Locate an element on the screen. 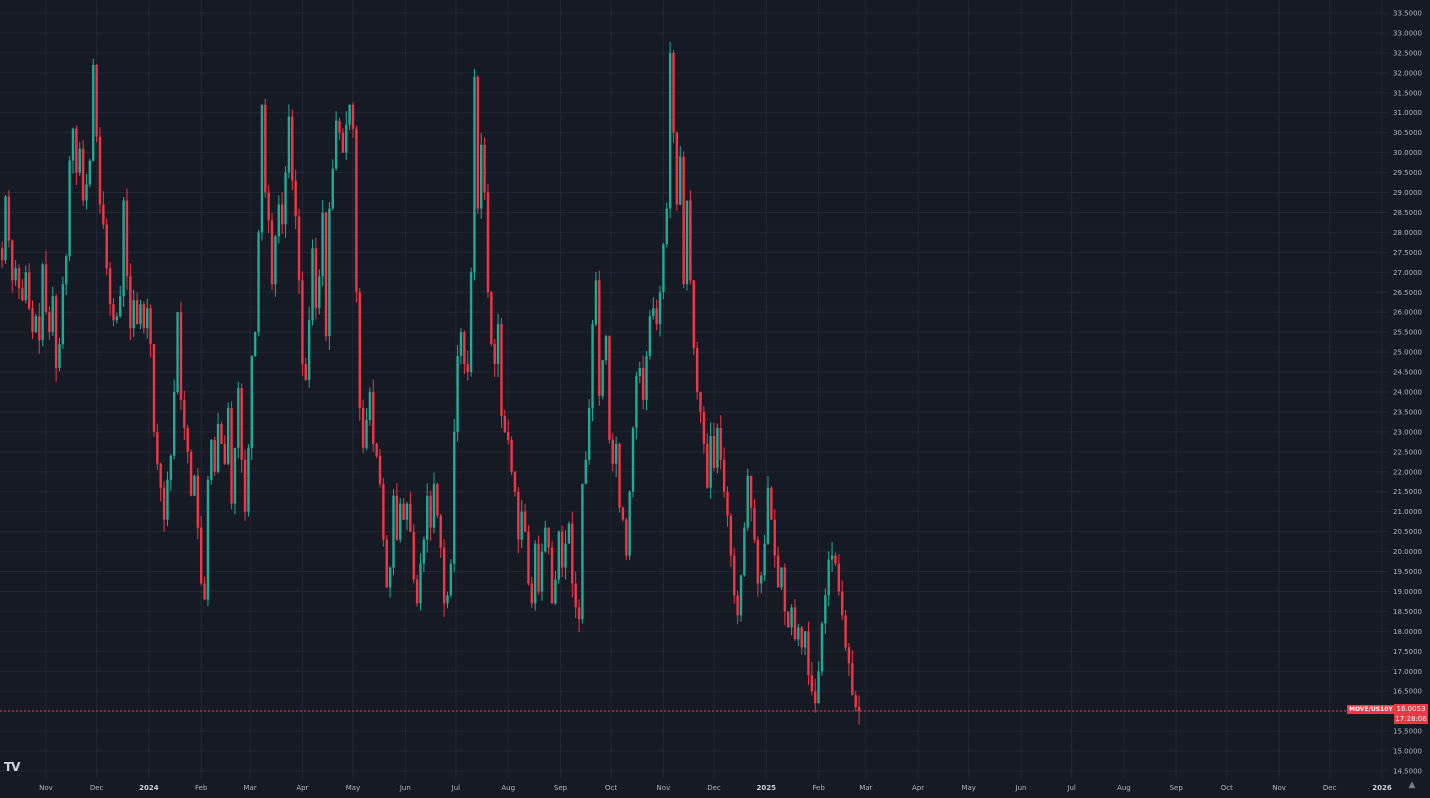  y-tick-label: 21.5000 is located at coordinates (1407, 492).